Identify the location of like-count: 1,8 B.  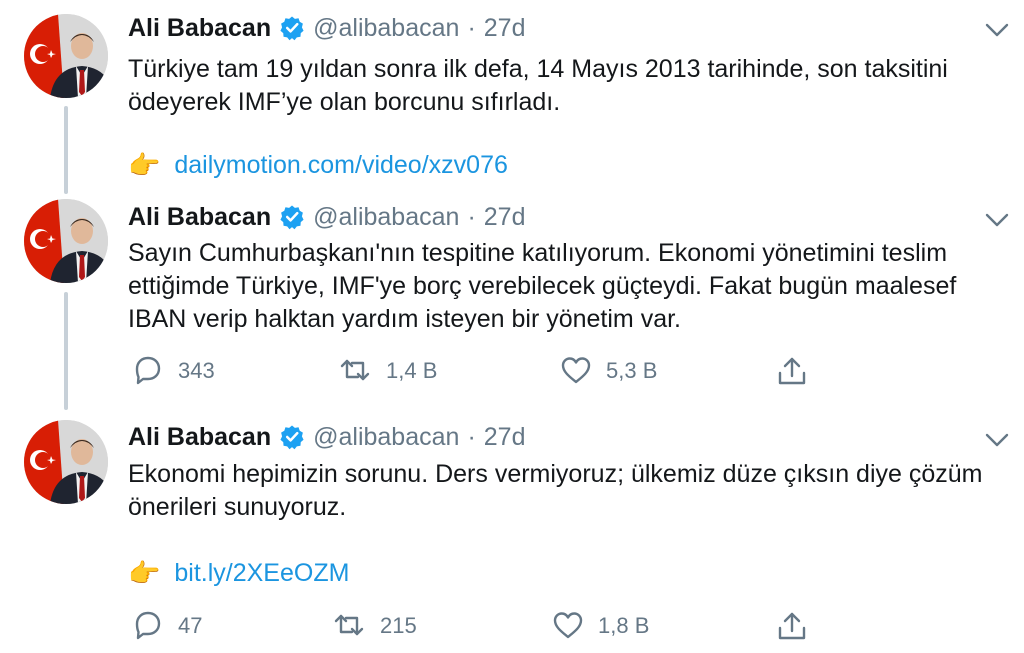
(624, 625).